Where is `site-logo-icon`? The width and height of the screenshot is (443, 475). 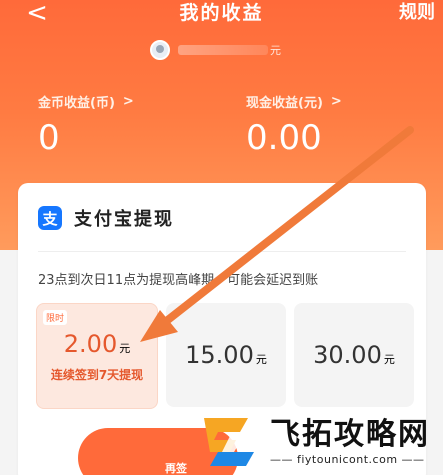 site-logo-icon is located at coordinates (229, 442).